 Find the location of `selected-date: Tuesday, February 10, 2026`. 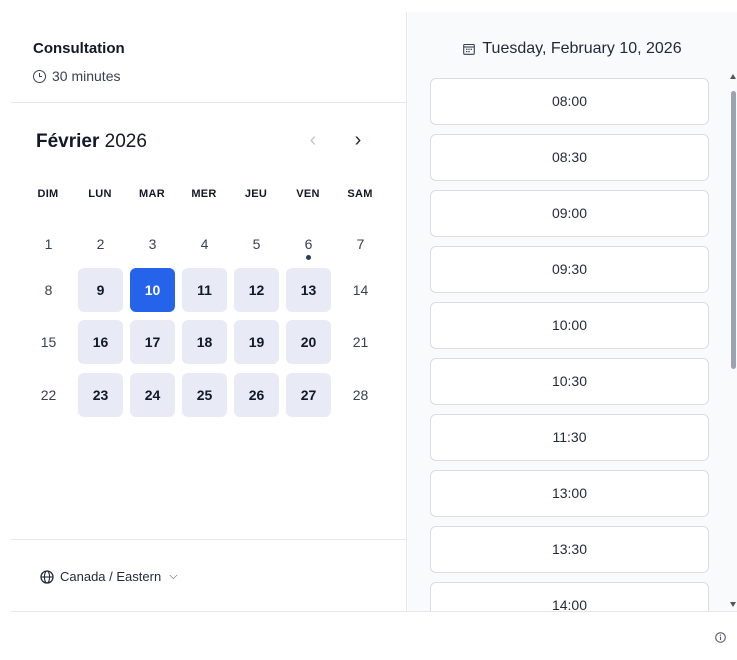

selected-date: Tuesday, February 10, 2026 is located at coordinates (582, 48).